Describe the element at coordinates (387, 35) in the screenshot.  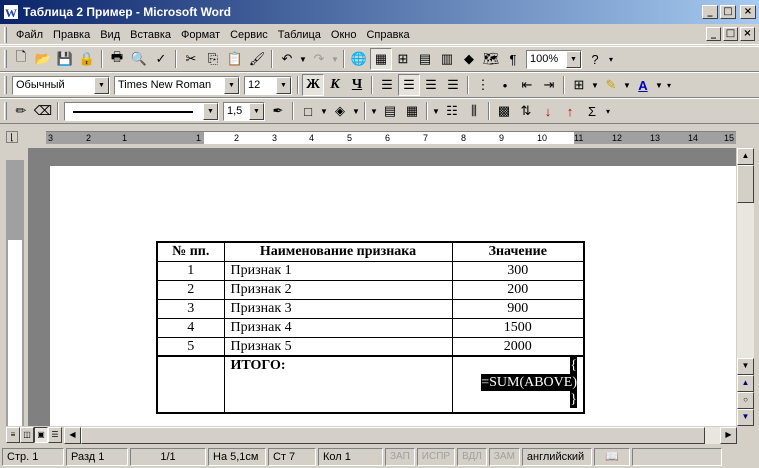
I see `menu-help: Справка` at that location.